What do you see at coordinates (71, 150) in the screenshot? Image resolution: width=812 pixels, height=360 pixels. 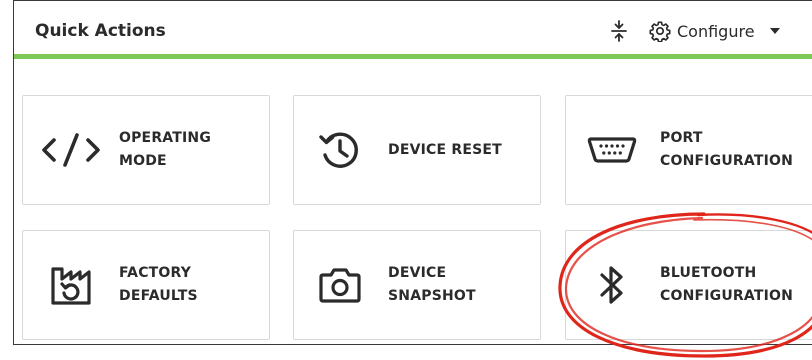 I see `code-icon` at bounding box center [71, 150].